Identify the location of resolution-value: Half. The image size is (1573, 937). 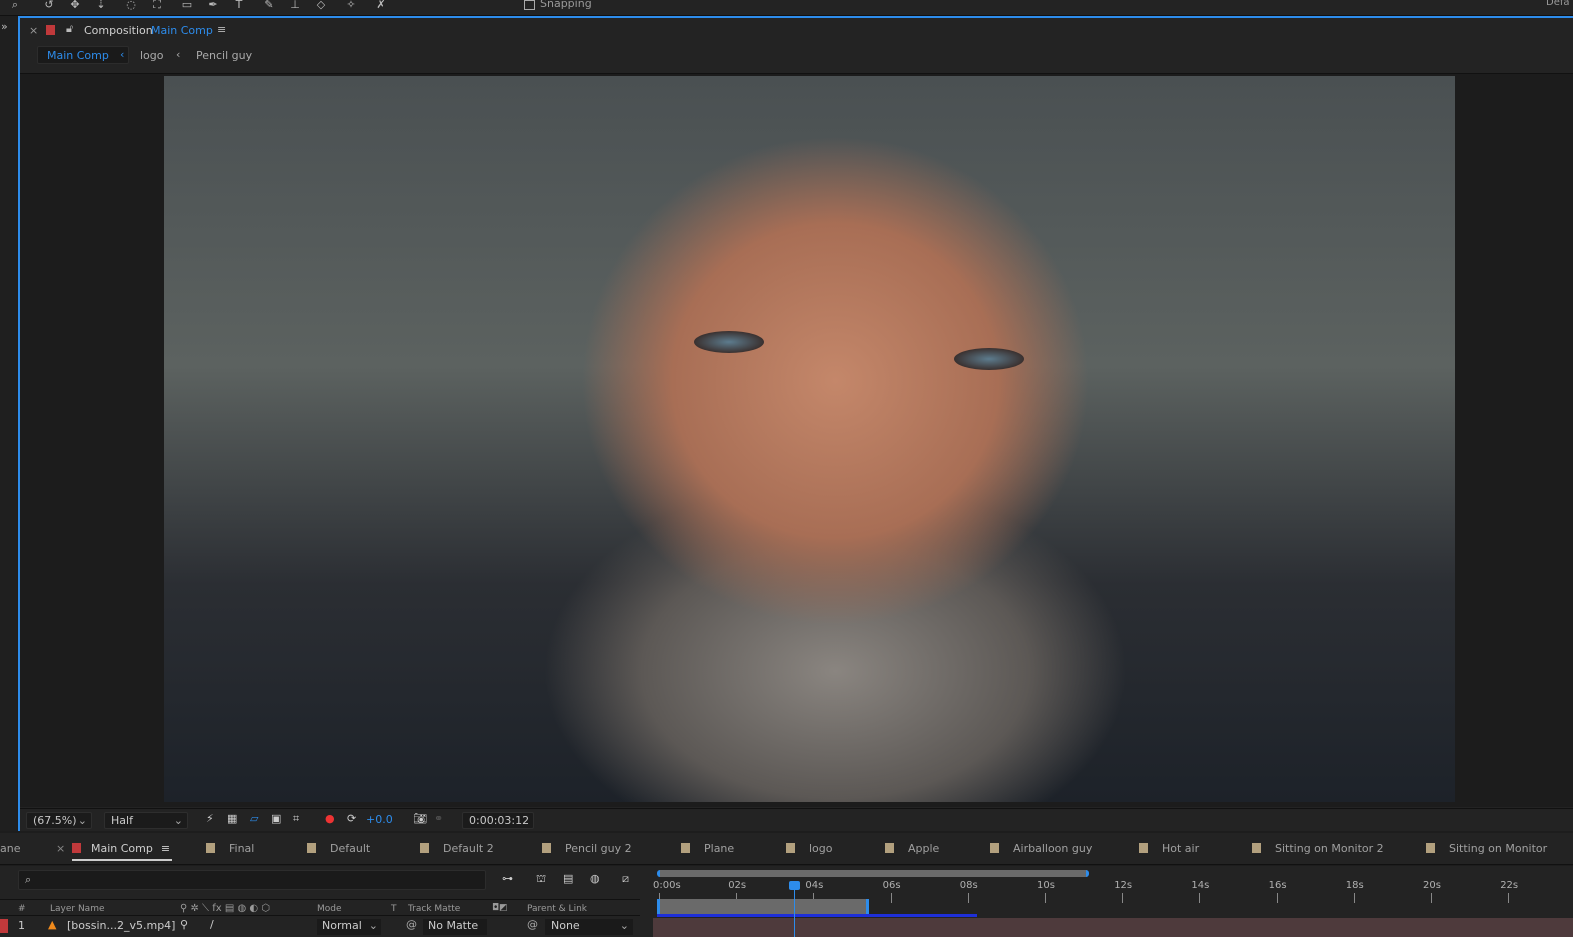
(122, 820).